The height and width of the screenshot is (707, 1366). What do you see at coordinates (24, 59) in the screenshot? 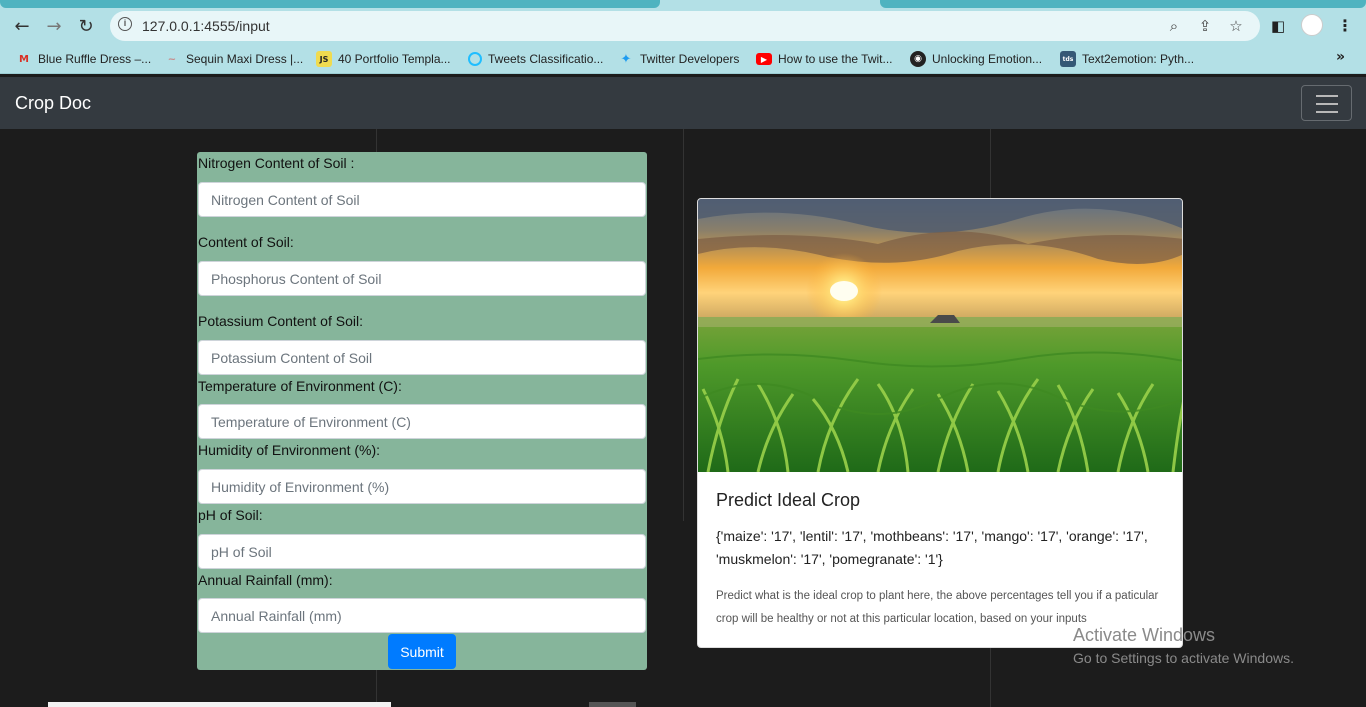
I see `gmail-icon: M` at bounding box center [24, 59].